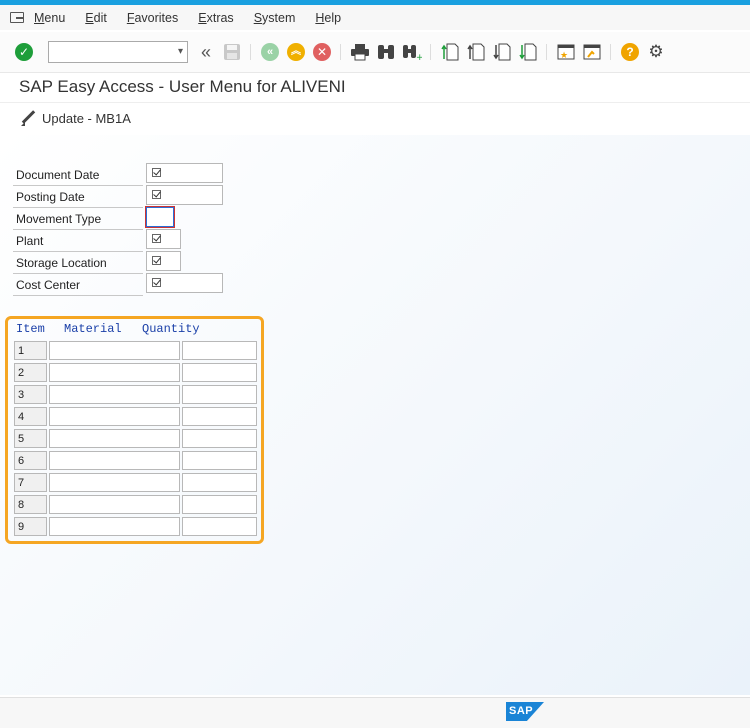  I want to click on field-label-storage-location: Storage Location, so click(78, 263).